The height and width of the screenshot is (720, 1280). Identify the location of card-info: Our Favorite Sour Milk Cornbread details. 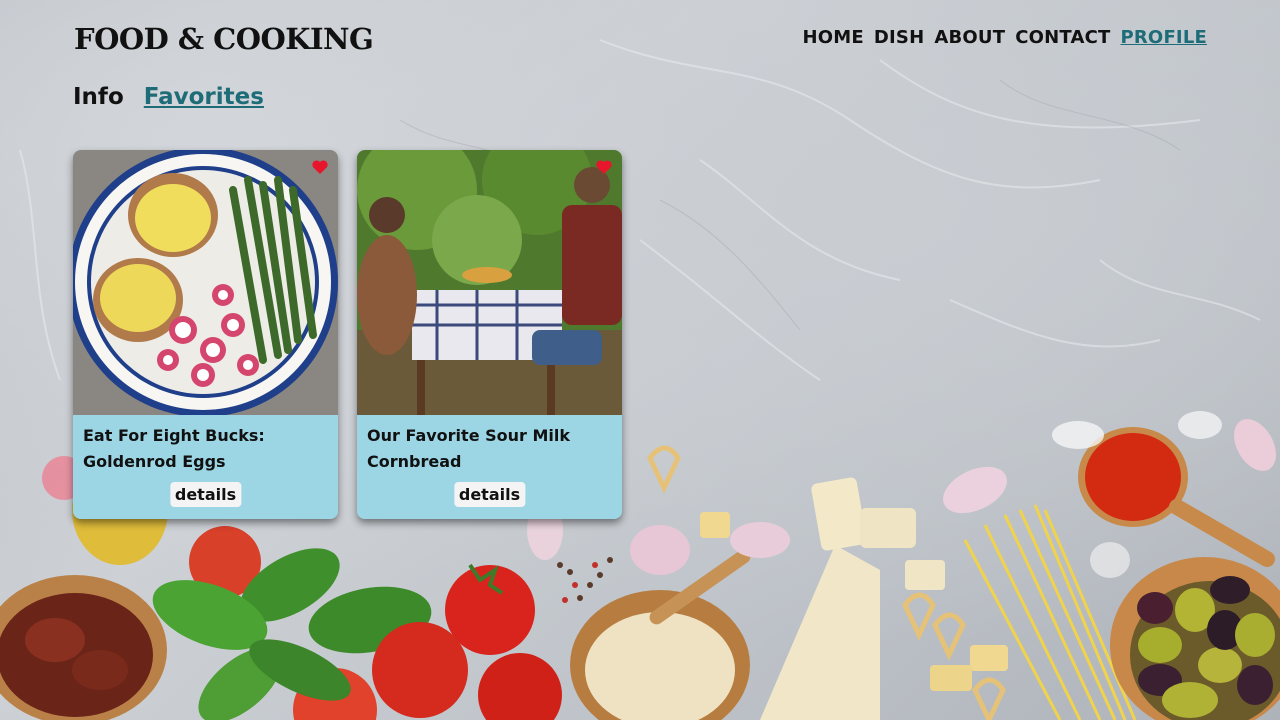
(489, 467).